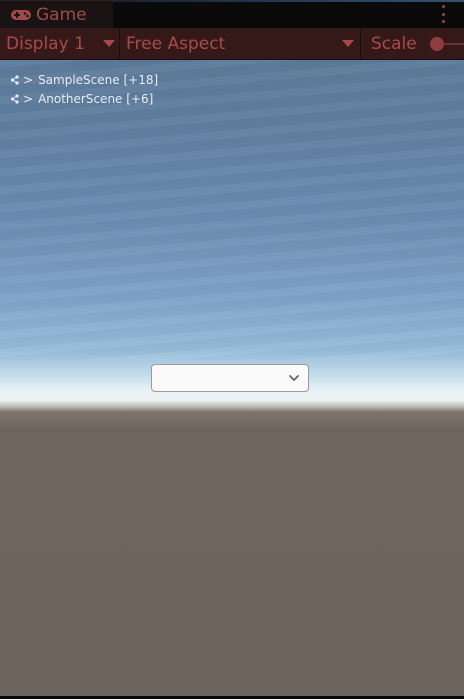 The height and width of the screenshot is (699, 464). I want to click on game-toolbar: Display 1 Free Aspect Scale, so click(232, 44).